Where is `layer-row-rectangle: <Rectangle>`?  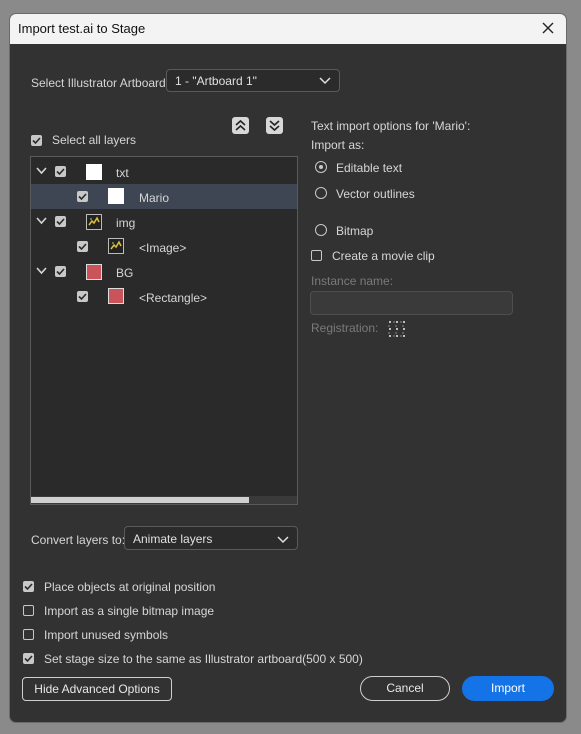
layer-row-rectangle: <Rectangle> is located at coordinates (164, 296).